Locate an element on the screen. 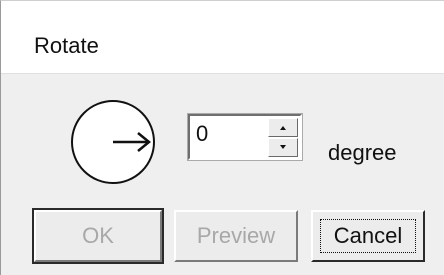 Image resolution: width=444 pixels, height=275 pixels. arrow-up-icon is located at coordinates (283, 128).